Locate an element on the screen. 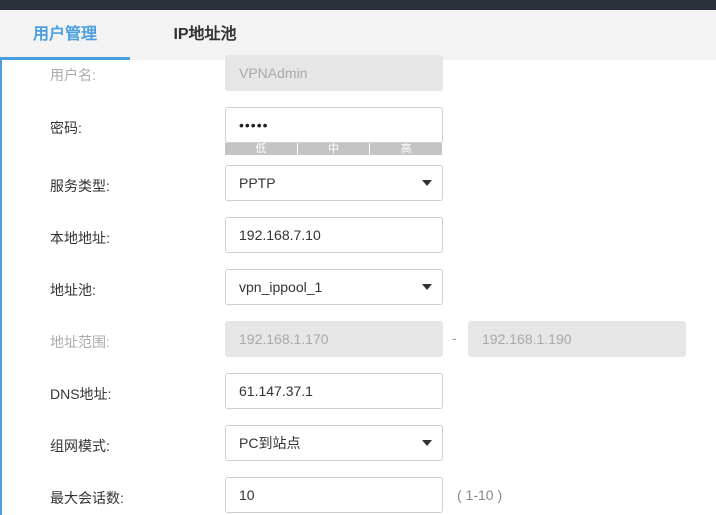 This screenshot has width=716, height=515. service-type-select: PPTP is located at coordinates (334, 183).